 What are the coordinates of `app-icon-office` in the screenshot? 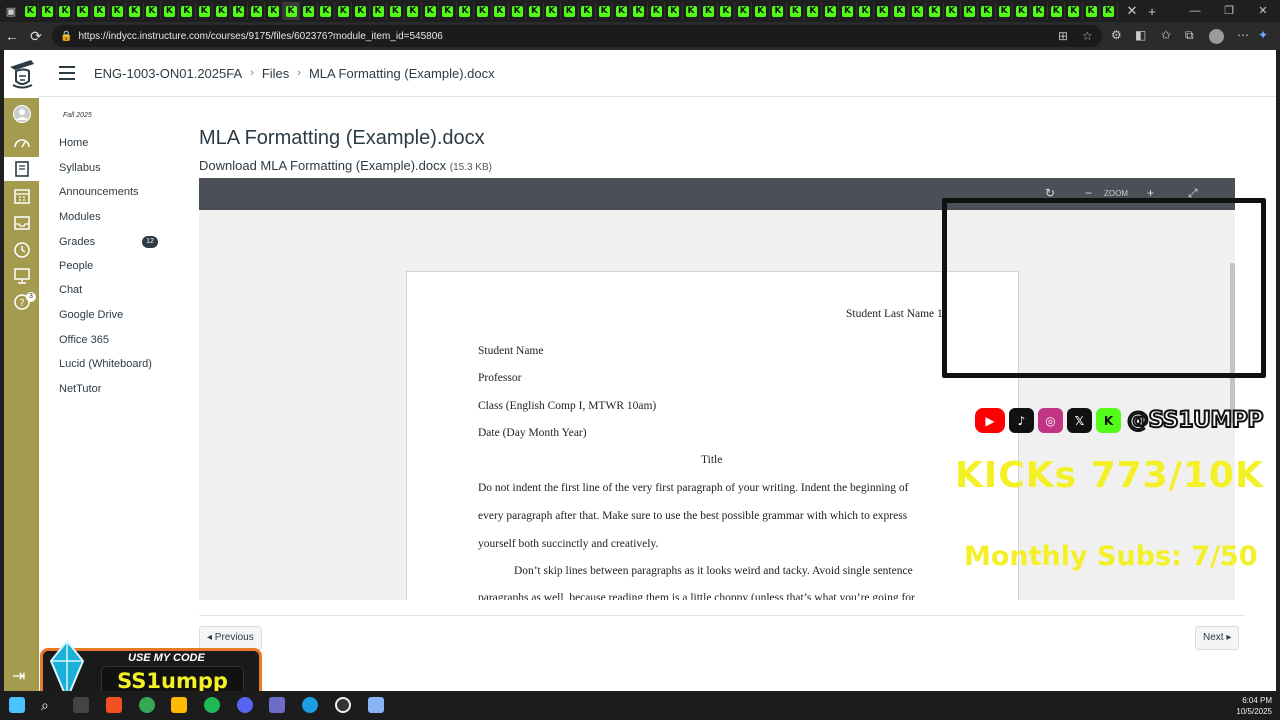 It's located at (114, 705).